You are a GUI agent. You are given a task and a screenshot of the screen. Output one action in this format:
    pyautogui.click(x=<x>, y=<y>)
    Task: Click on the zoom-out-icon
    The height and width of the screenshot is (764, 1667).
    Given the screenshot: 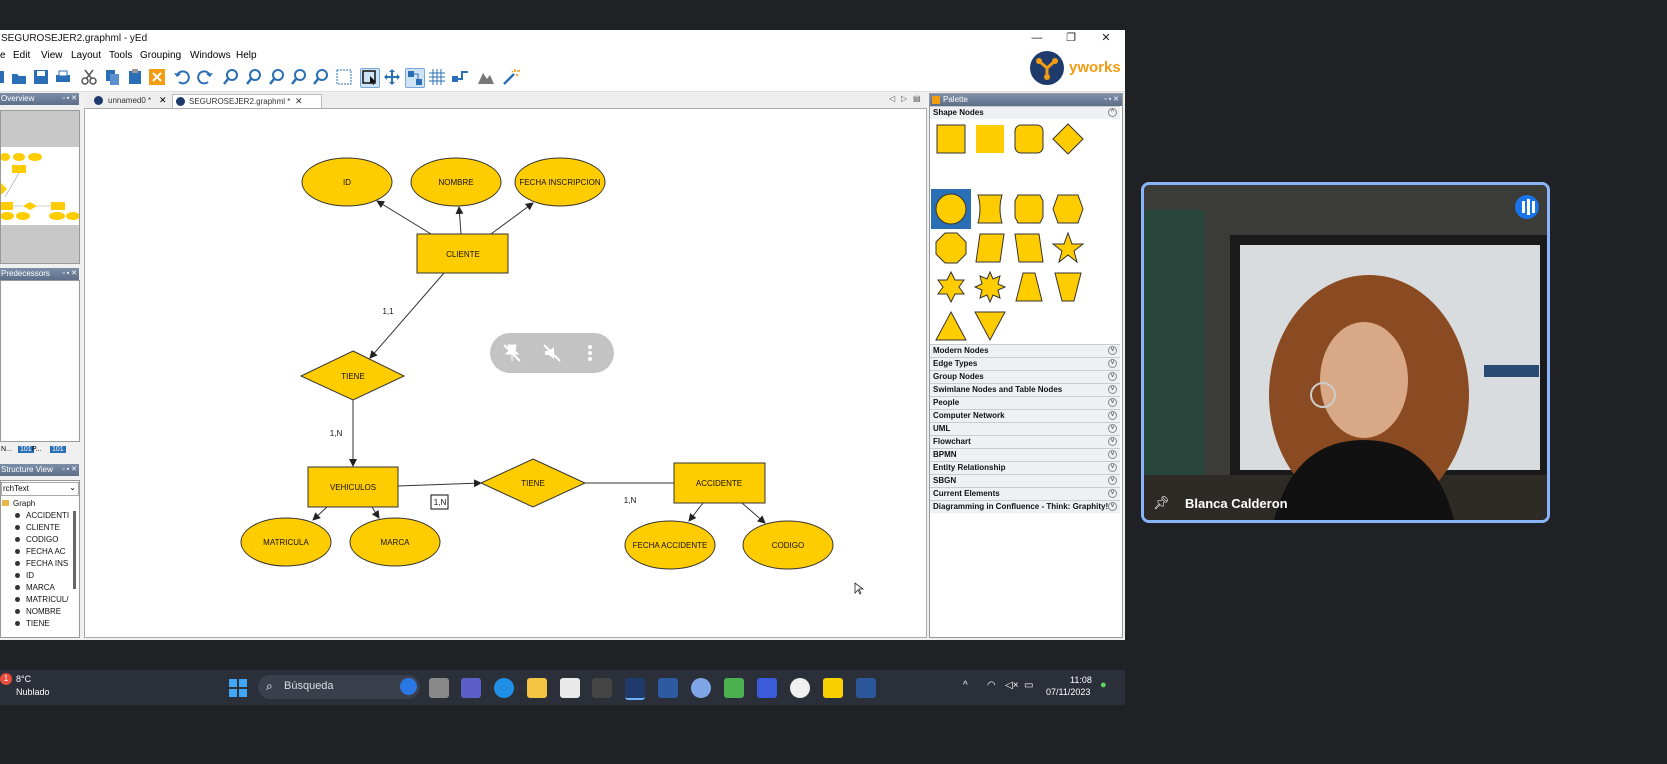 What is the action you would take?
    pyautogui.click(x=254, y=77)
    